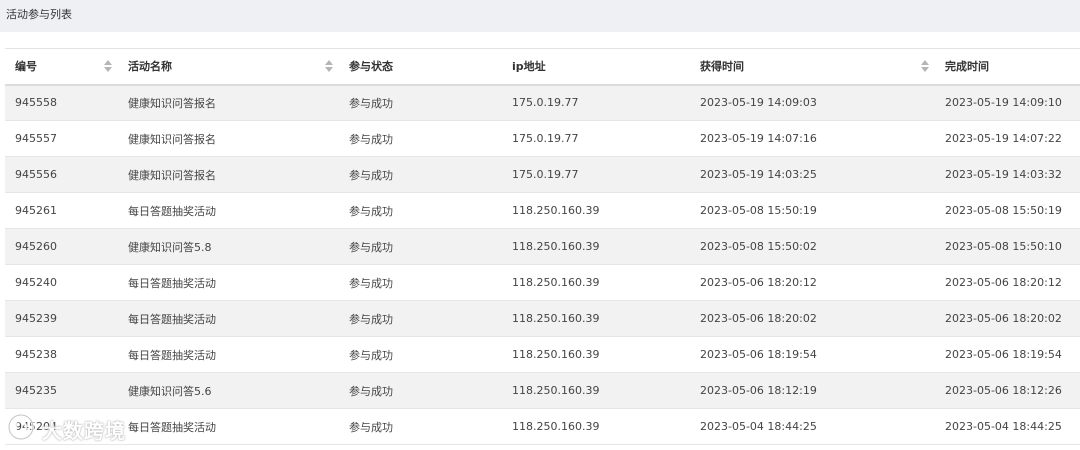 The height and width of the screenshot is (450, 1080). What do you see at coordinates (170, 391) in the screenshot?
I see `cell-activity-name: 健康知识问答5.6` at bounding box center [170, 391].